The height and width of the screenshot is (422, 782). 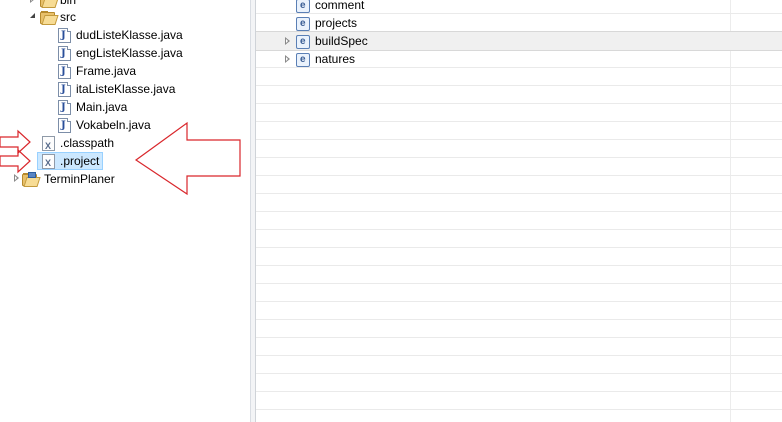 What do you see at coordinates (335, 59) in the screenshot?
I see `element-label: natures` at bounding box center [335, 59].